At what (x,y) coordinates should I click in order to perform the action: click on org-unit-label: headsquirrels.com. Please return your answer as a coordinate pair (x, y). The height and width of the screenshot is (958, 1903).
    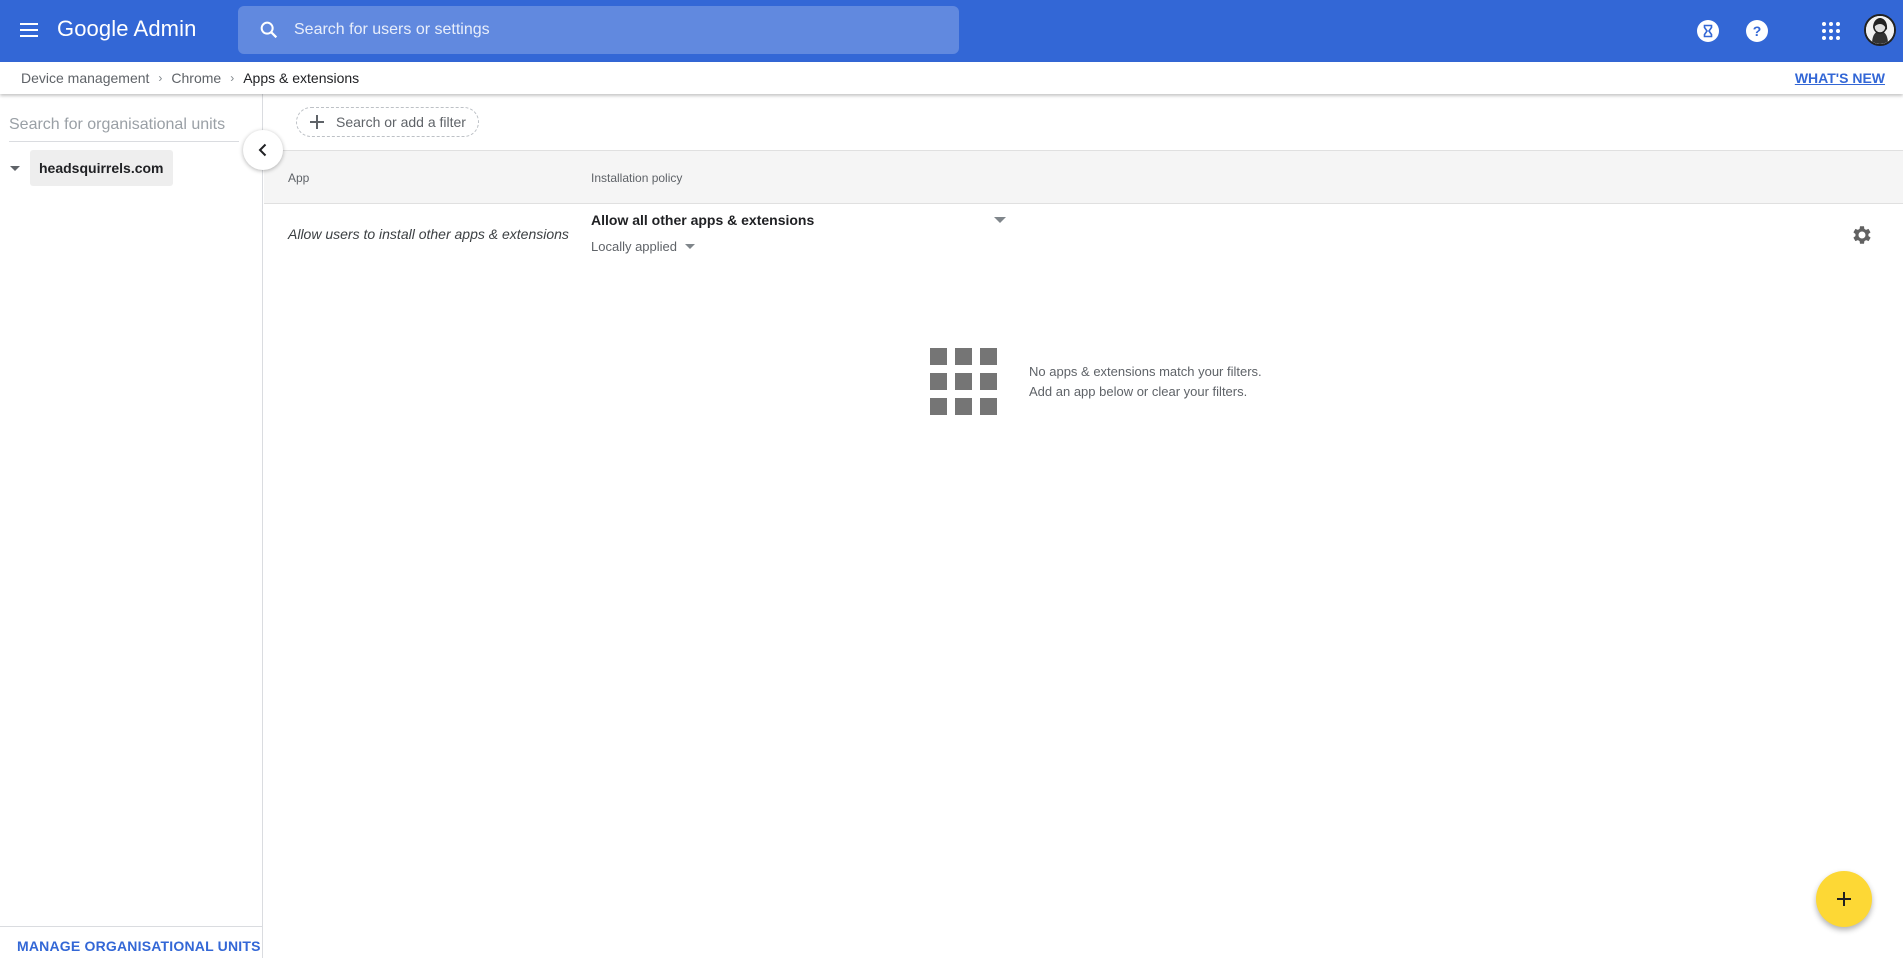
    Looking at the image, I should click on (101, 168).